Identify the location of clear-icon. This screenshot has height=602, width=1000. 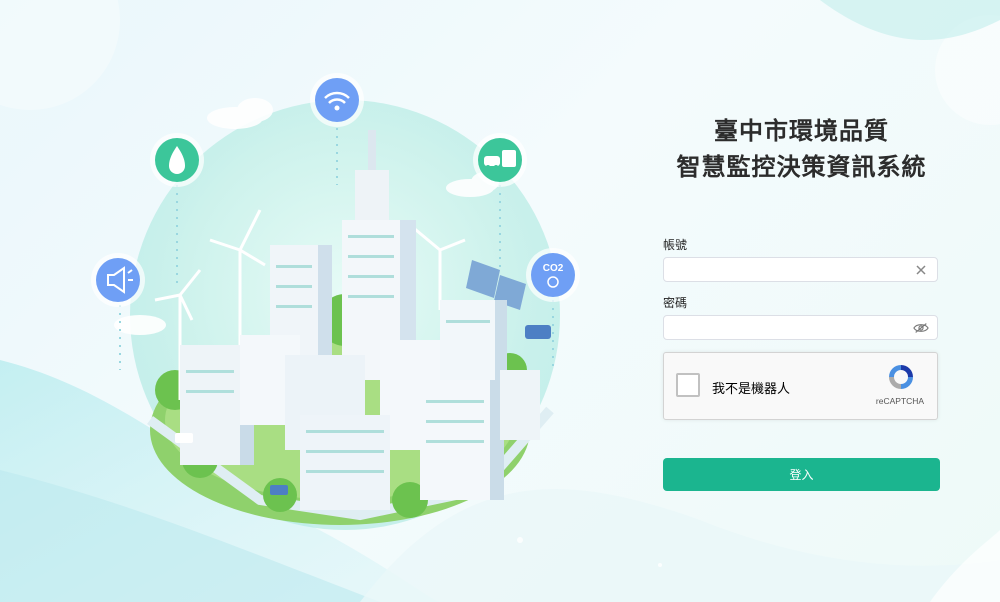
(921, 270).